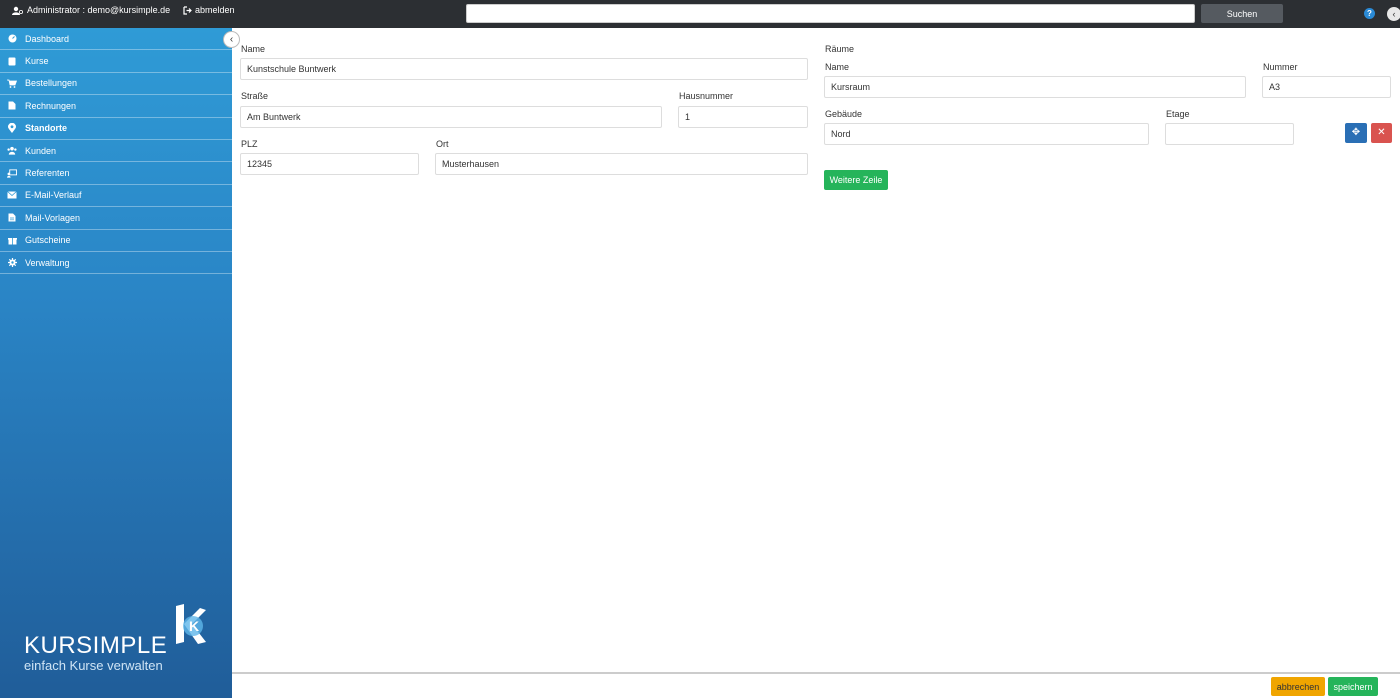 Image resolution: width=1400 pixels, height=698 pixels. Describe the element at coordinates (12, 240) in the screenshot. I see `gift-icon` at that location.